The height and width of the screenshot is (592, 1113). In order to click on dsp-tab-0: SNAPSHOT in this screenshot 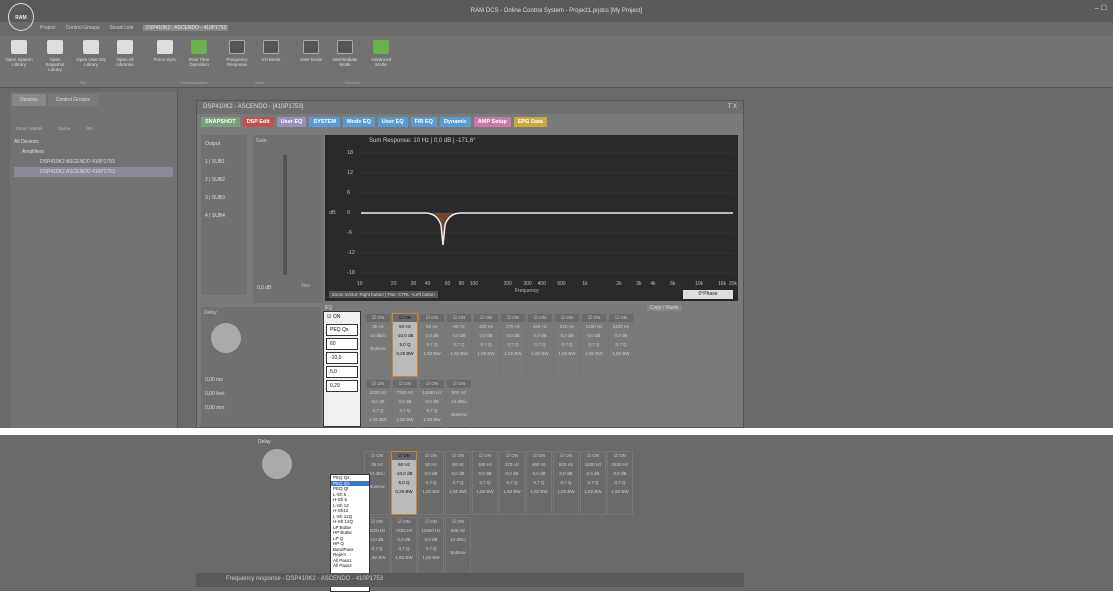, I will do `click(220, 122)`.